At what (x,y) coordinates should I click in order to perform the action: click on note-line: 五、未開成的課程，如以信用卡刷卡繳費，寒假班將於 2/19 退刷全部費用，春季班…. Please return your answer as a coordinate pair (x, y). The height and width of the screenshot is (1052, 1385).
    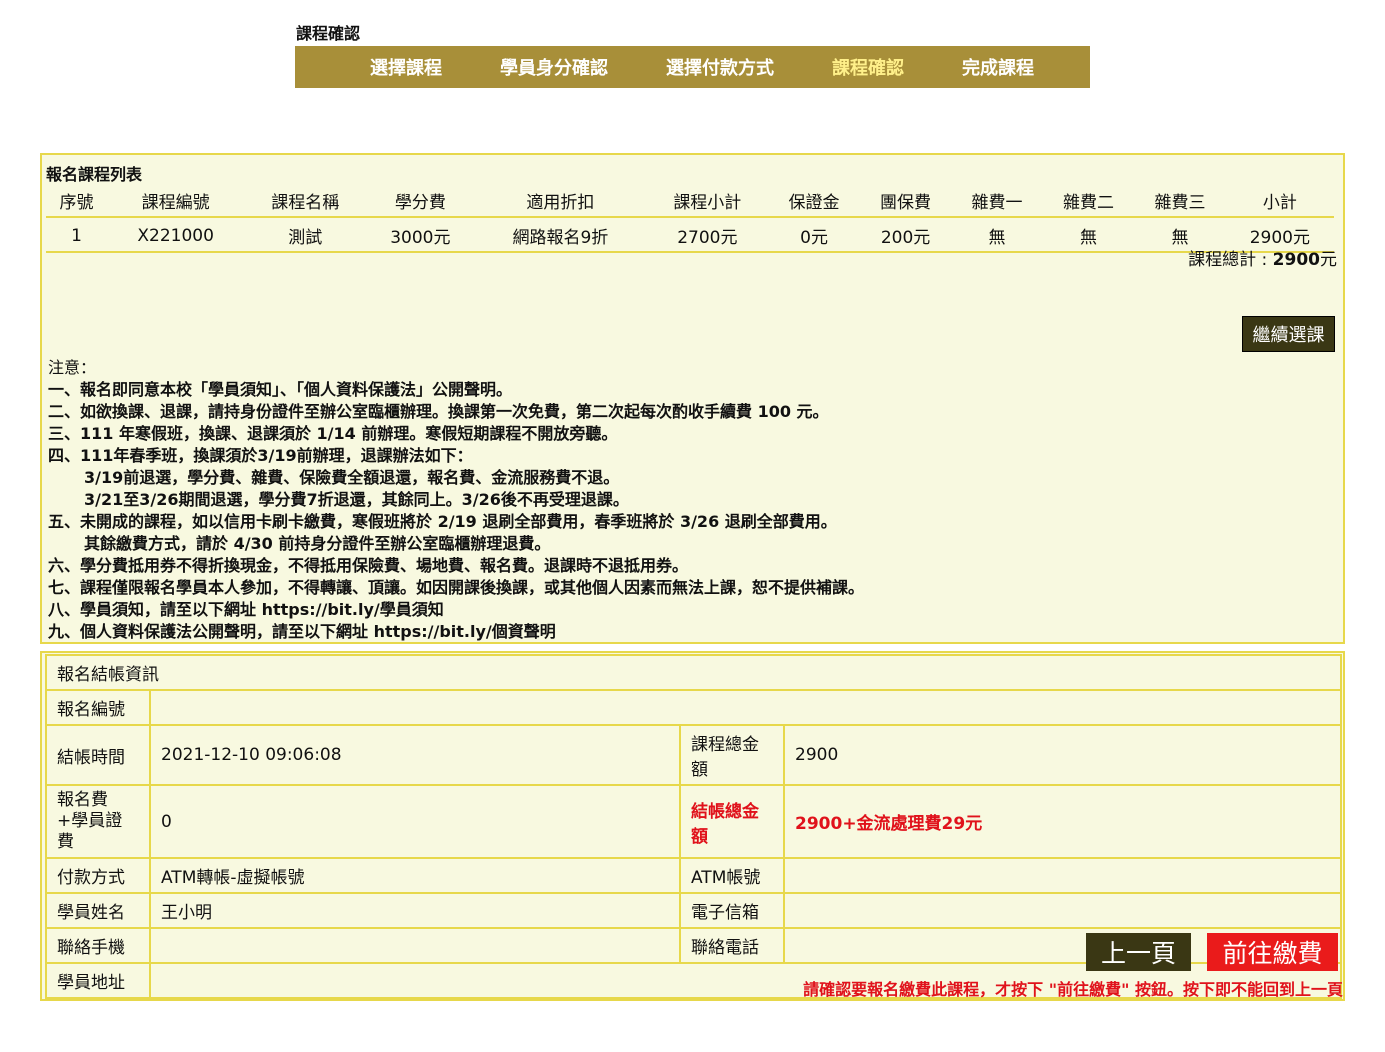
    Looking at the image, I should click on (442, 521).